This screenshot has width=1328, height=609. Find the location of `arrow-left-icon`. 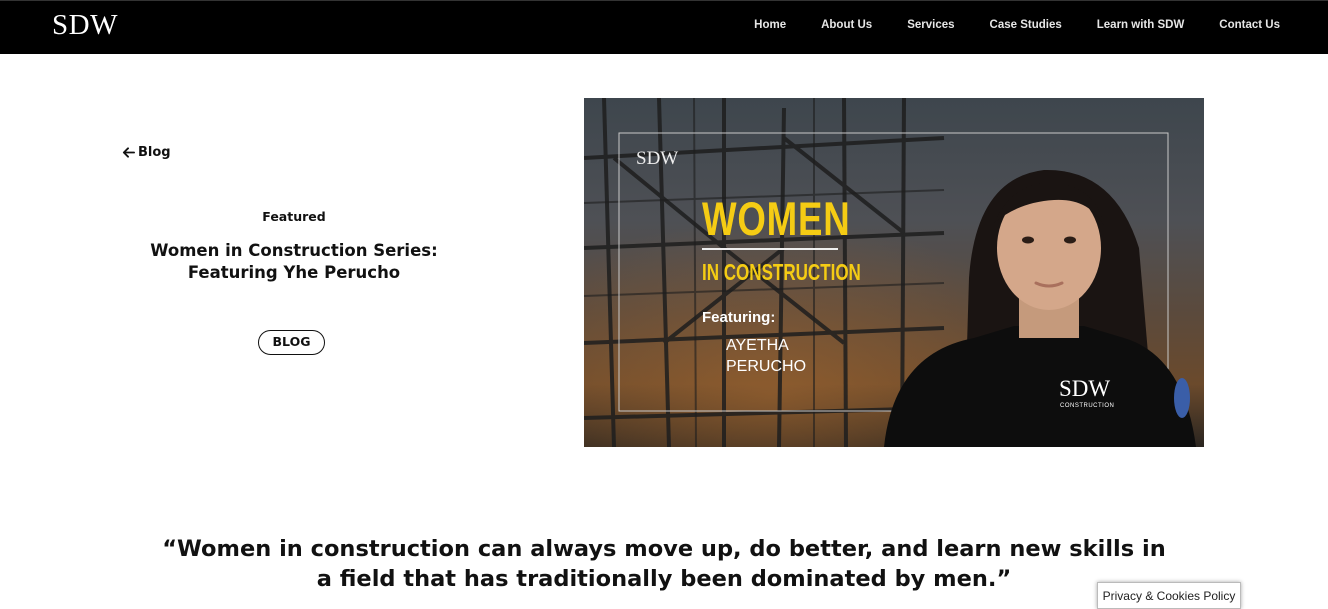

arrow-left-icon is located at coordinates (128, 152).